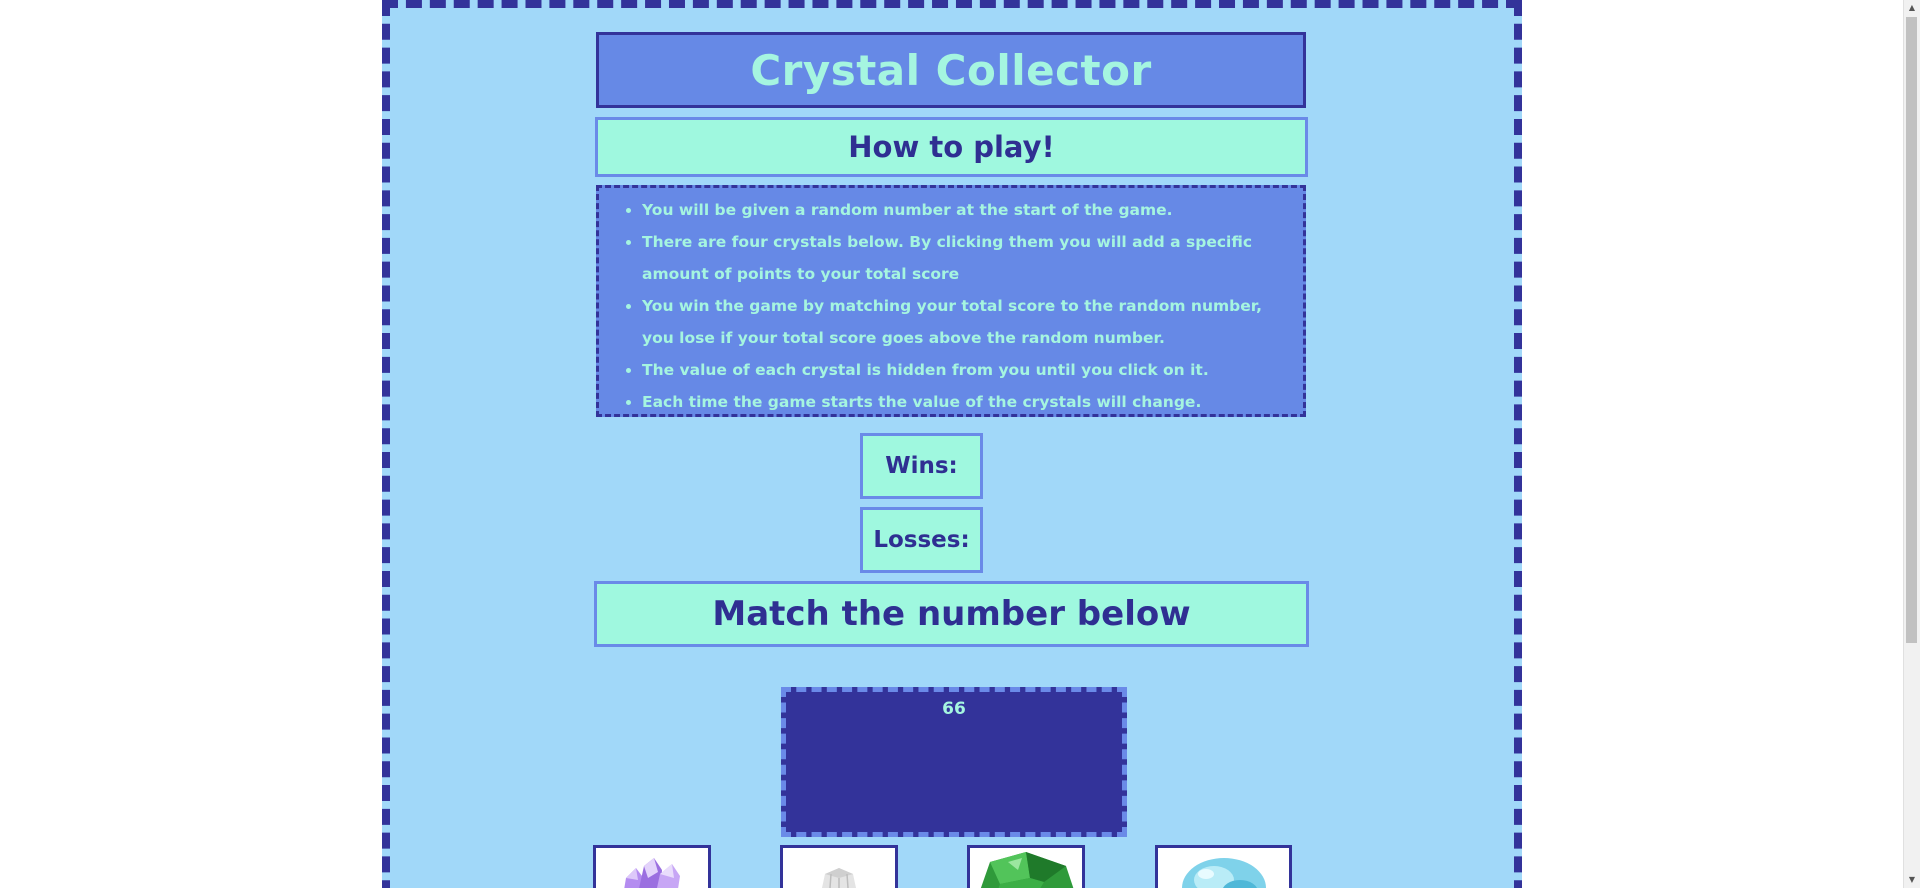  I want to click on purple-crystal-icon, so click(652, 873).